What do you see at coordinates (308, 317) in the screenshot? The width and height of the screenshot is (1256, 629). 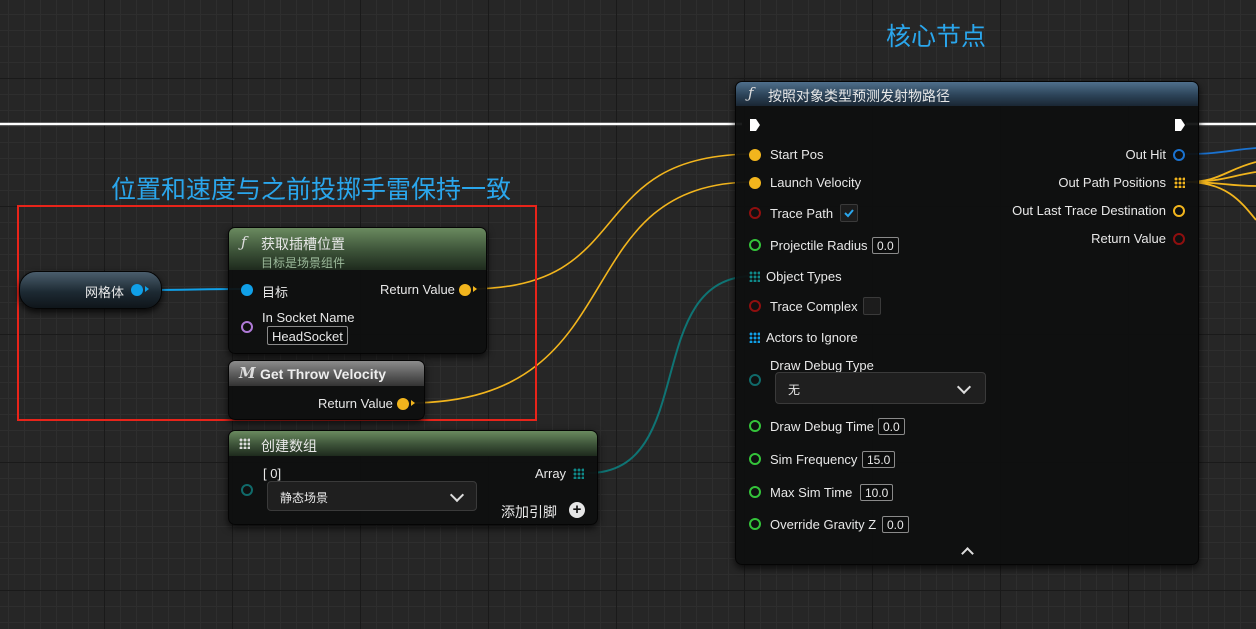 I see `socket-name-label: In Socket Name` at bounding box center [308, 317].